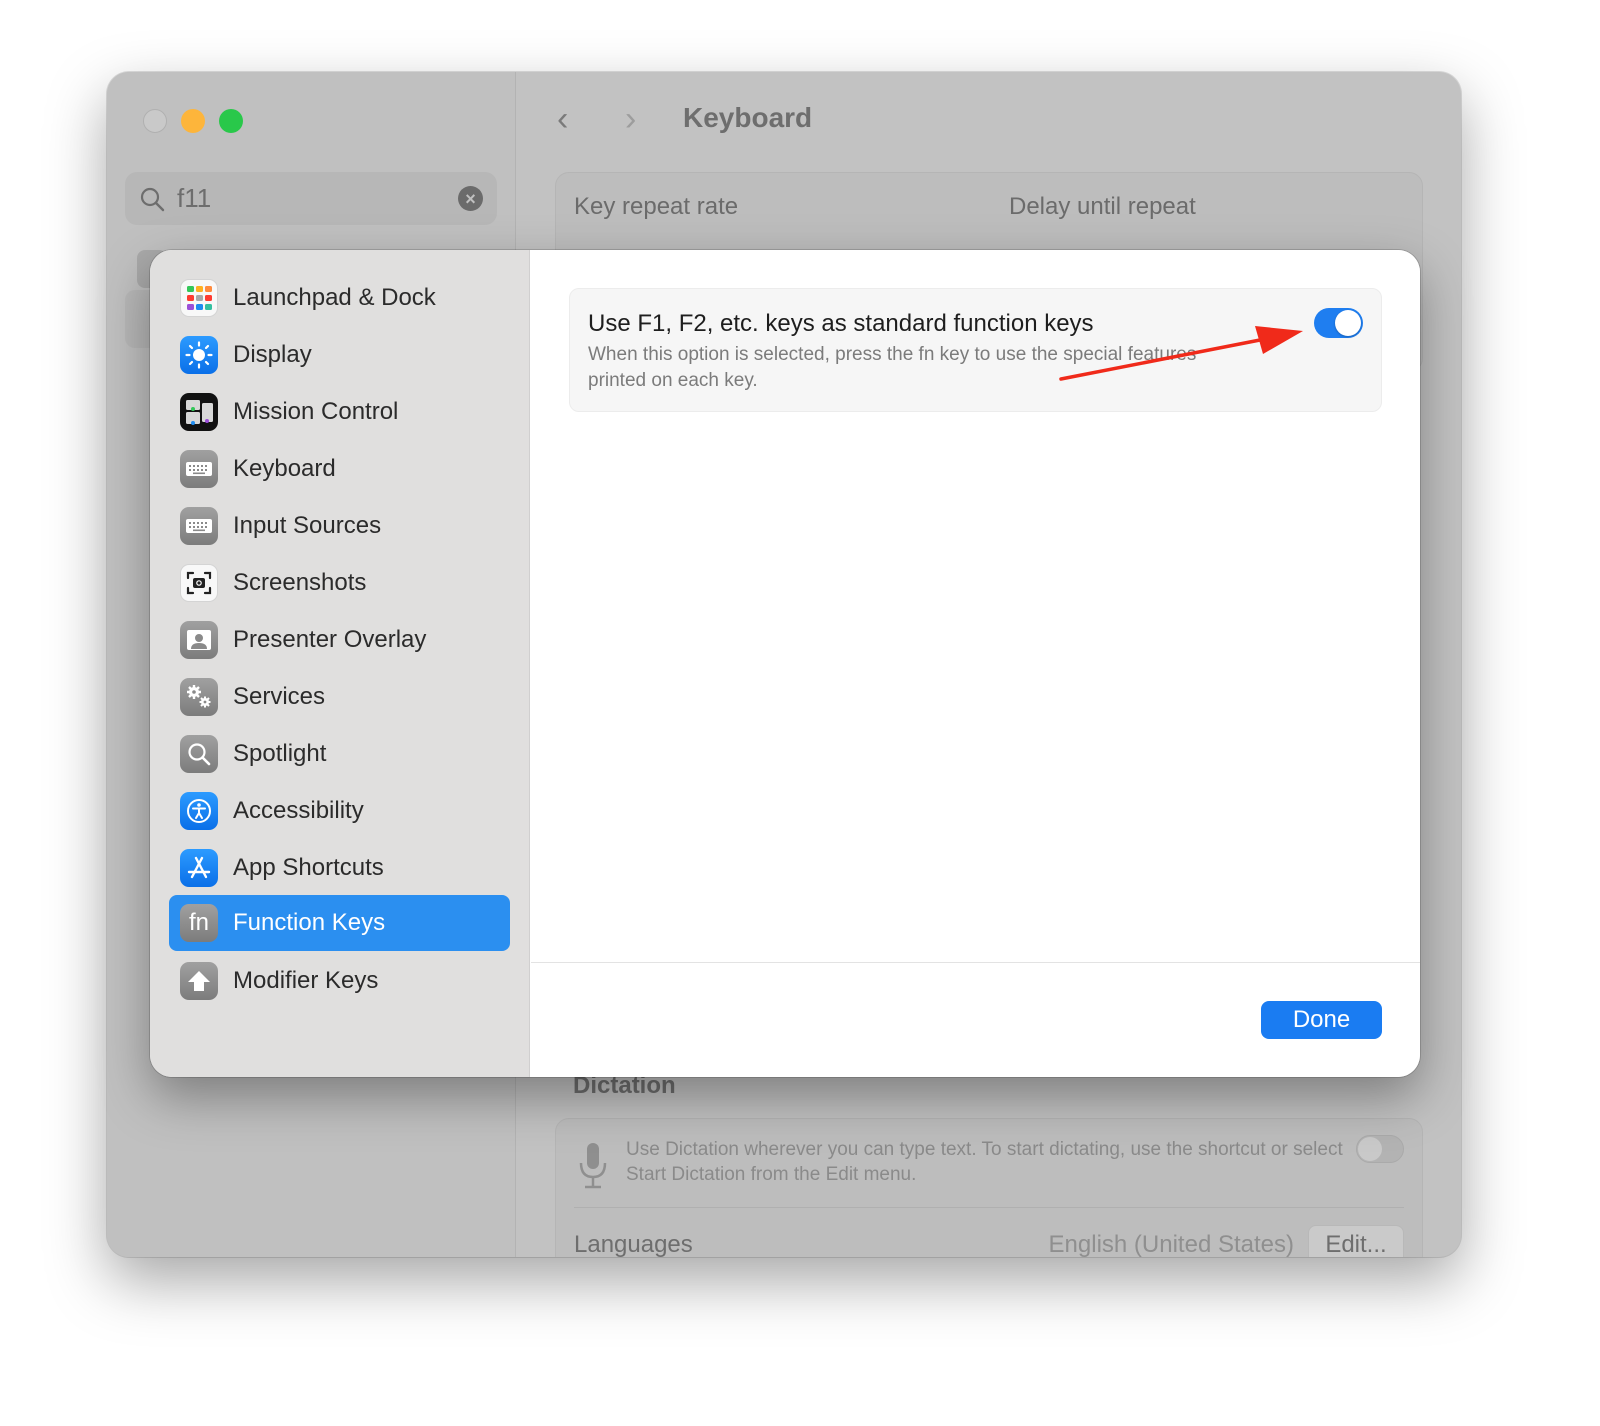  What do you see at coordinates (339, 697) in the screenshot?
I see `sidebar-item-services: Services` at bounding box center [339, 697].